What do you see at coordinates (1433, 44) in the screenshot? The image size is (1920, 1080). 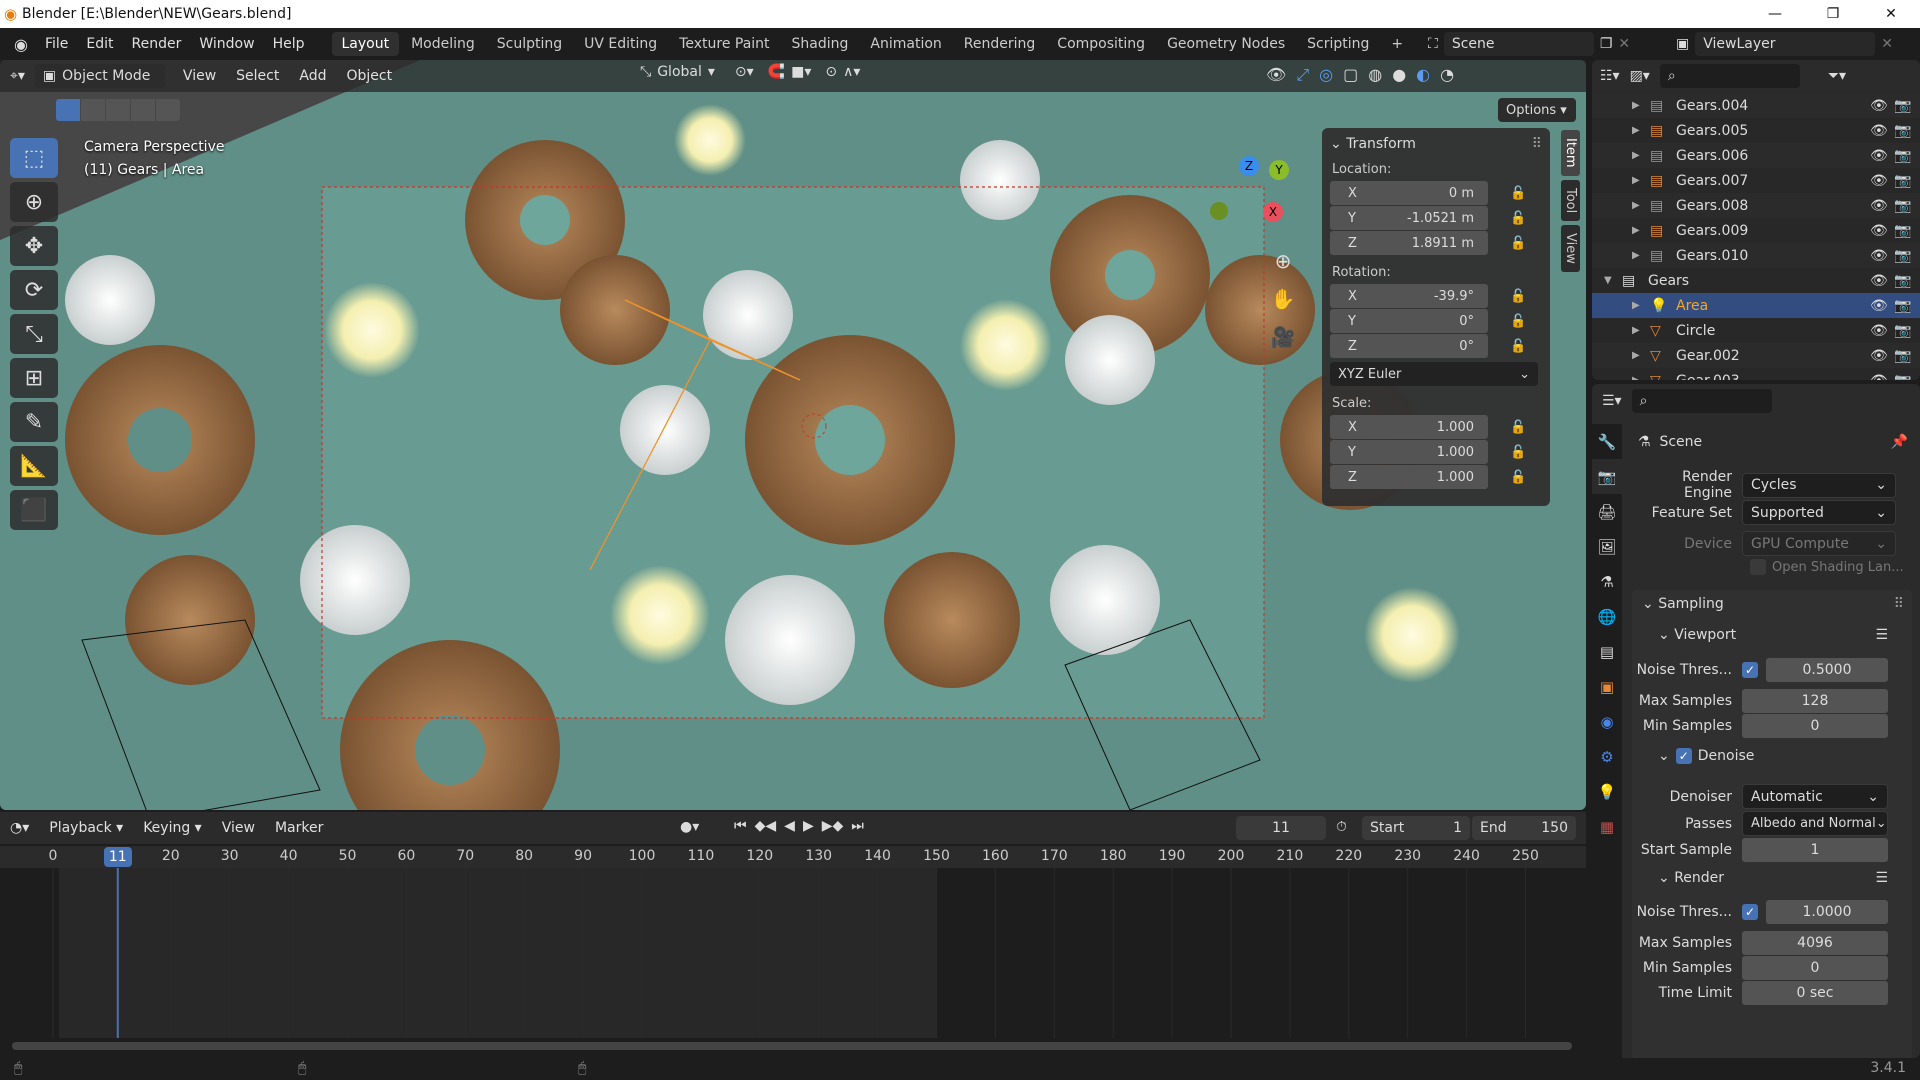 I see `scene-icon: ⛶` at bounding box center [1433, 44].